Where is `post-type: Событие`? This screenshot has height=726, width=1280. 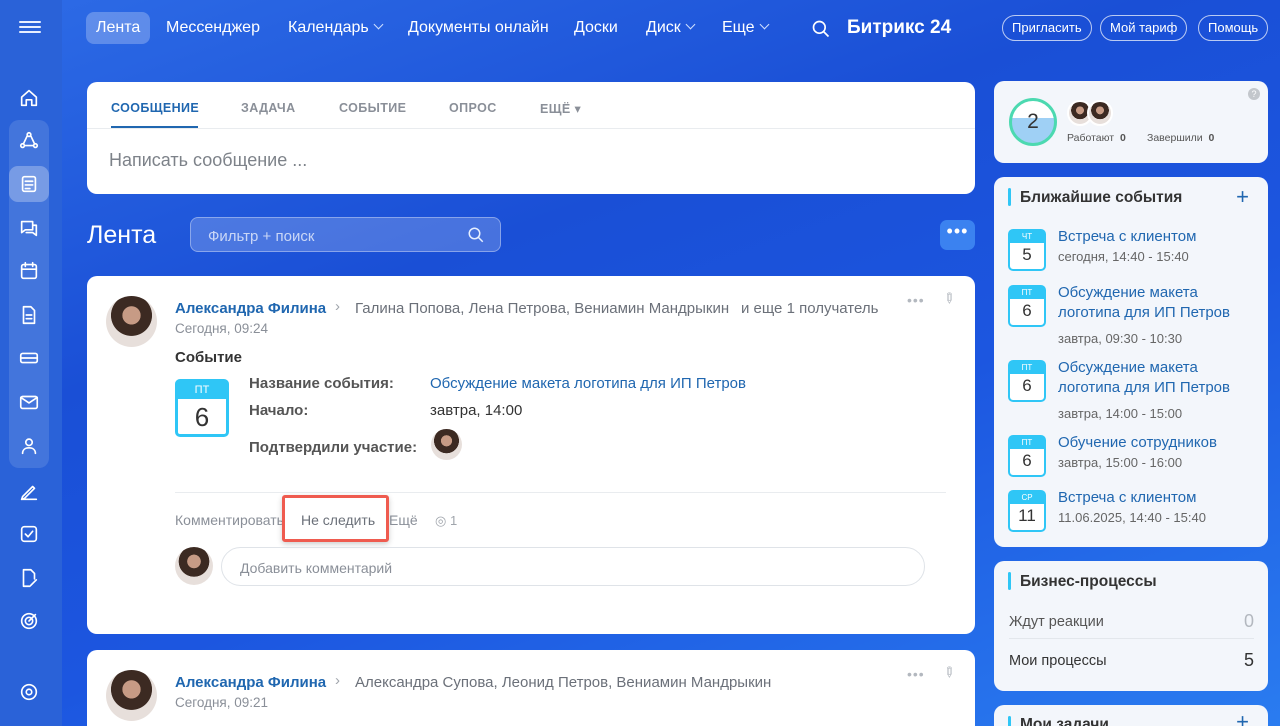
post-type: Событие is located at coordinates (208, 357).